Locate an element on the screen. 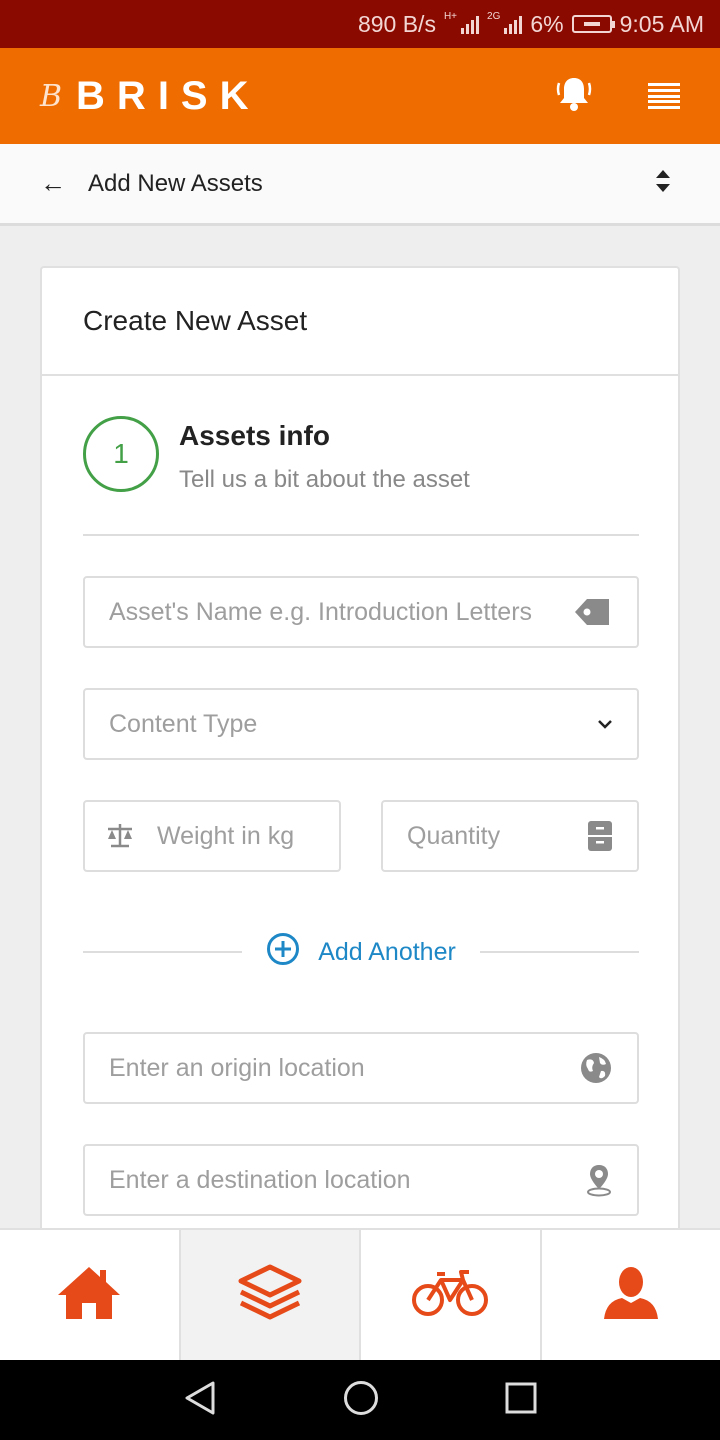 This screenshot has width=720, height=1440. network-type-1: H+ is located at coordinates (450, 16).